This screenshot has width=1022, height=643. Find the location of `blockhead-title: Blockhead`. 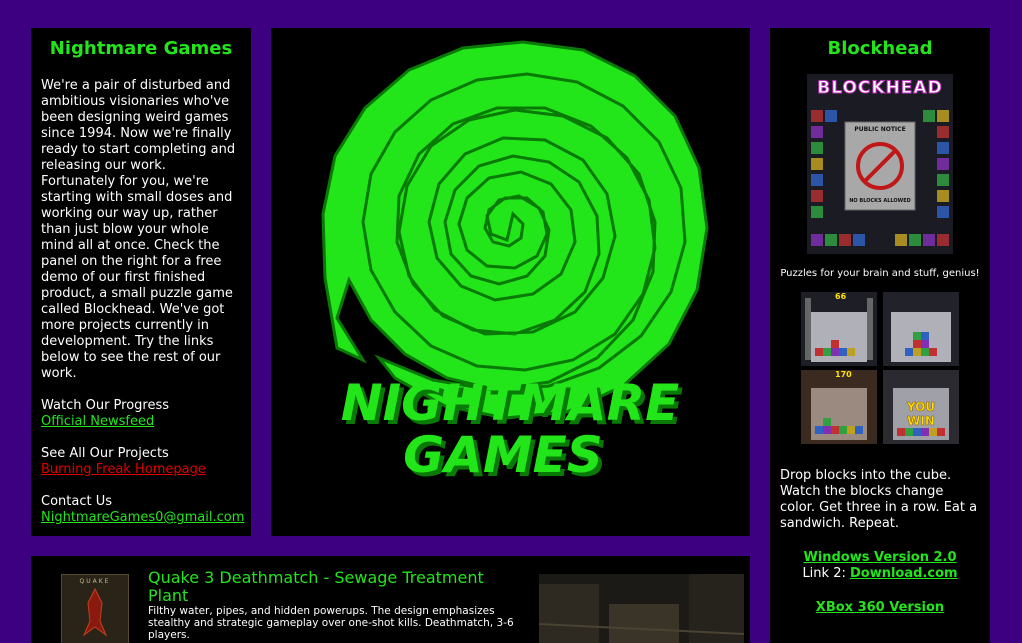

blockhead-title: Blockhead is located at coordinates (880, 48).